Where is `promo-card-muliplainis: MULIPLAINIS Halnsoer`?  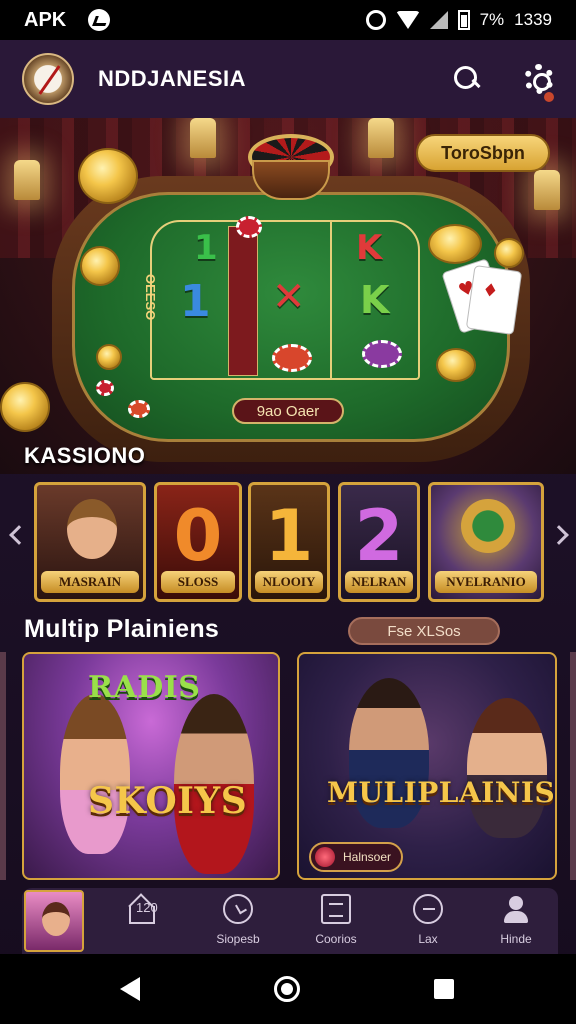 promo-card-muliplainis: MULIPLAINIS Halnsoer is located at coordinates (427, 766).